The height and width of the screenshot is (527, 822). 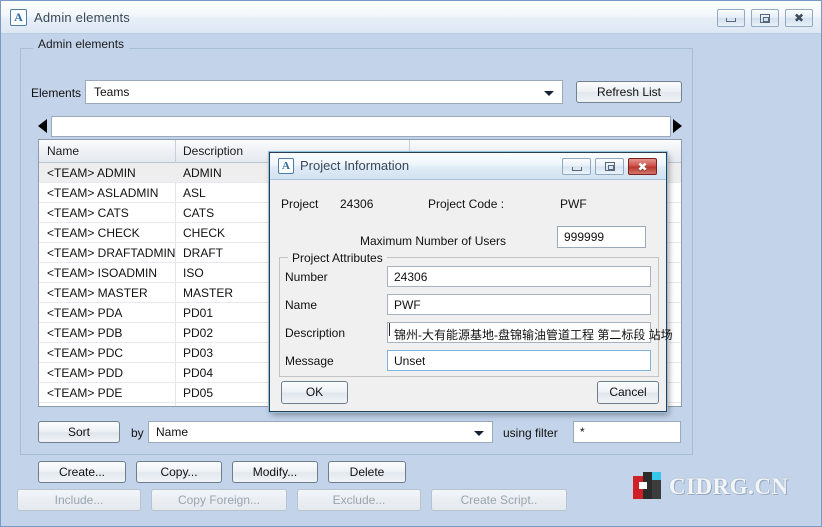 I want to click on sort-button: Sort, so click(x=79, y=432).